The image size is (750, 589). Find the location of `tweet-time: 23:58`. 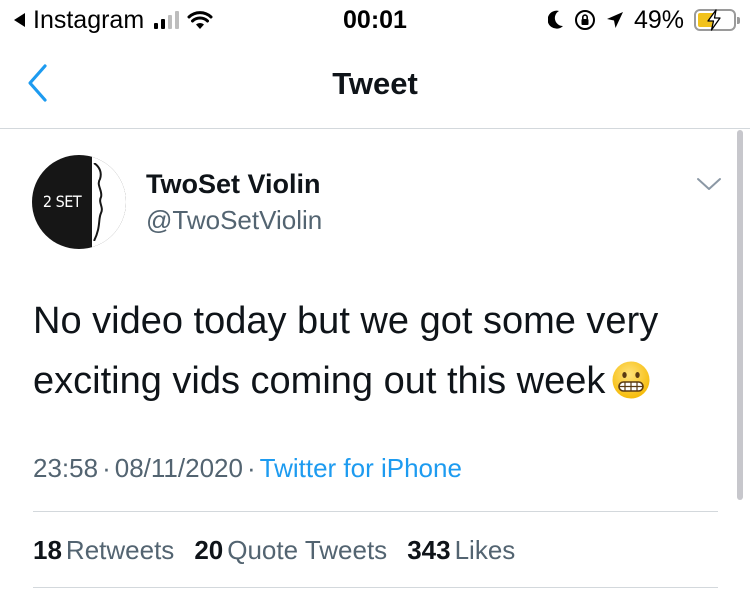

tweet-time: 23:58 is located at coordinates (66, 468).